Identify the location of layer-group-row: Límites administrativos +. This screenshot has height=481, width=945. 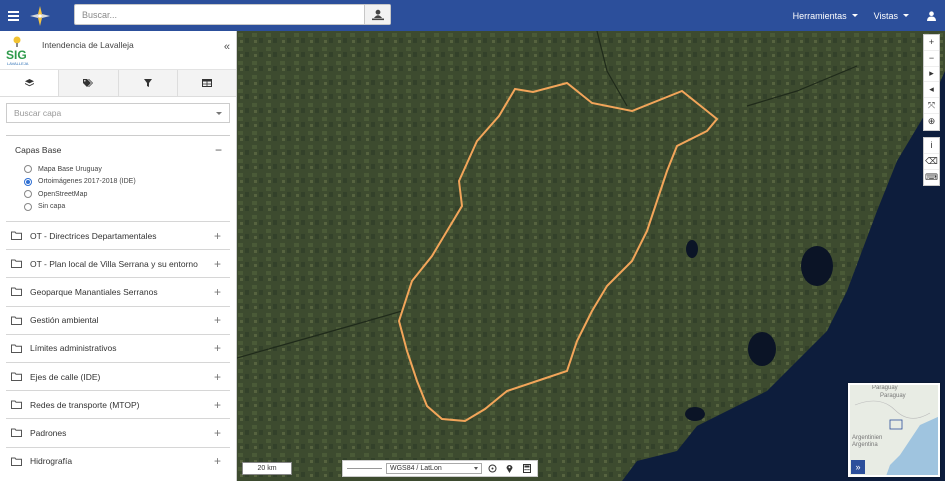
(118, 347).